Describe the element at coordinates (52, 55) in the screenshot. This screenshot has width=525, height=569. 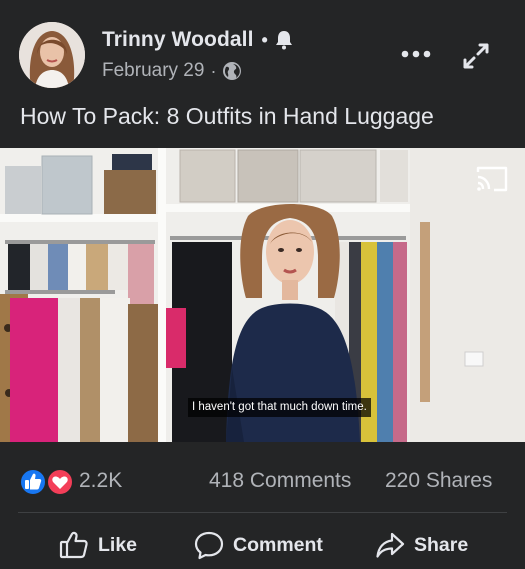
I see `avatar` at that location.